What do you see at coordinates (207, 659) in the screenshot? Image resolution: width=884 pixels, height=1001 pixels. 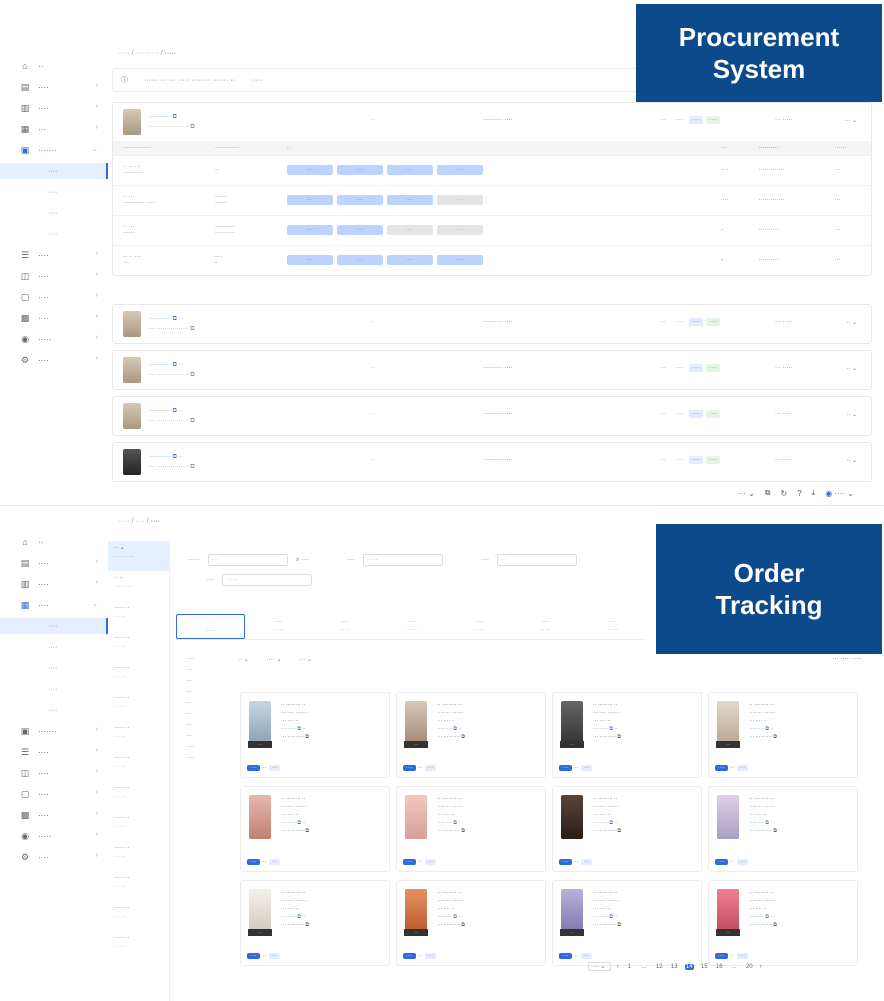 I see `category-item: ····` at bounding box center [207, 659].